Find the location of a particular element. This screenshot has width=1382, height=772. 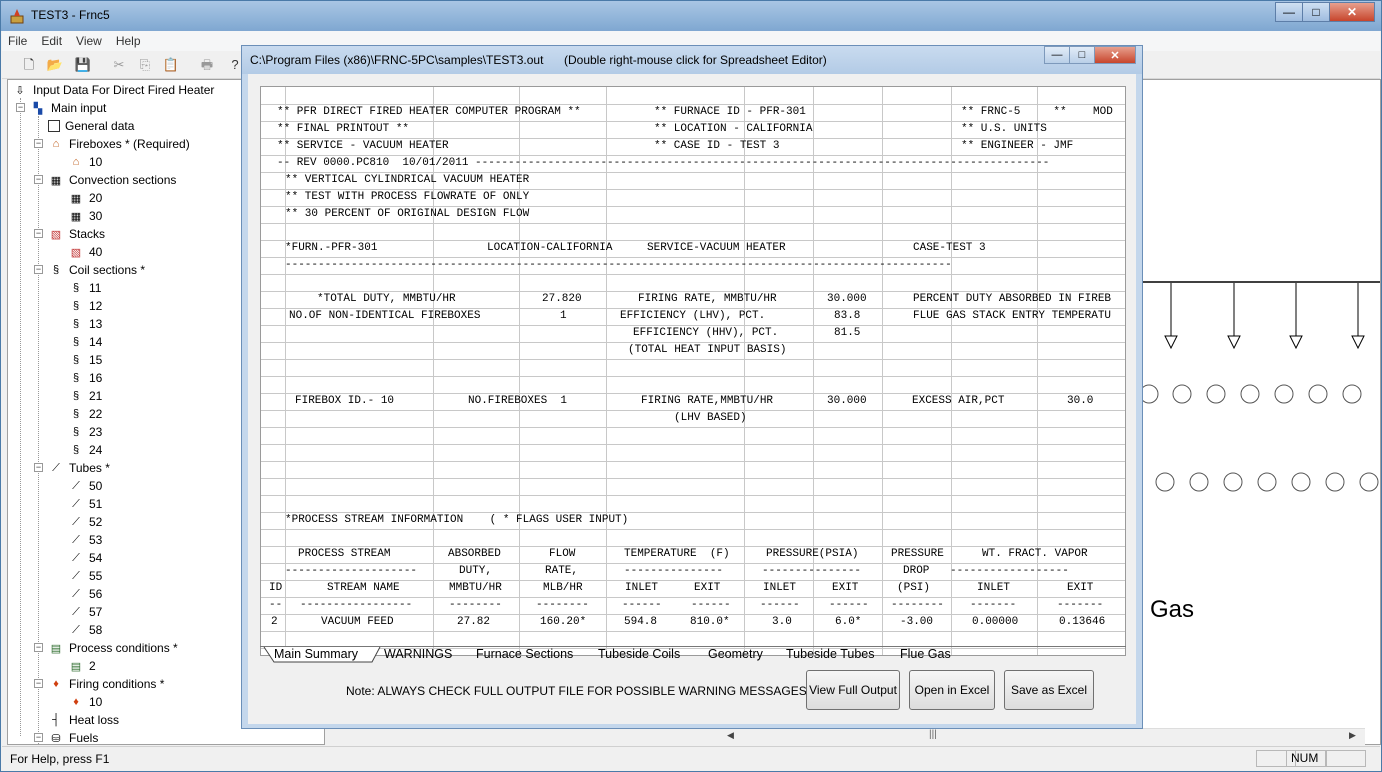

tab-furnace-sections: Furnace Sections is located at coordinates (524, 654).